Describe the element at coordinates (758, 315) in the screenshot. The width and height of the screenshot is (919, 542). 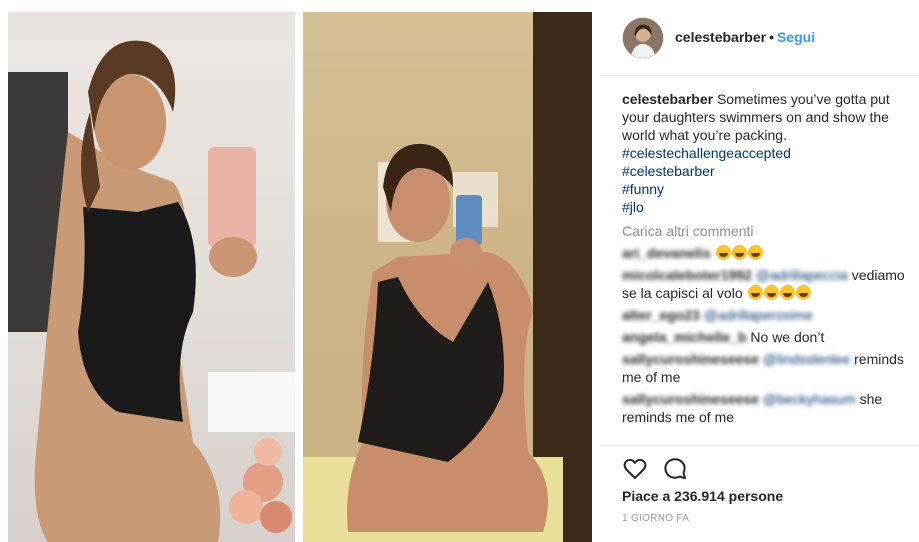
I see `comment-mention: @adrillaperoxime` at that location.